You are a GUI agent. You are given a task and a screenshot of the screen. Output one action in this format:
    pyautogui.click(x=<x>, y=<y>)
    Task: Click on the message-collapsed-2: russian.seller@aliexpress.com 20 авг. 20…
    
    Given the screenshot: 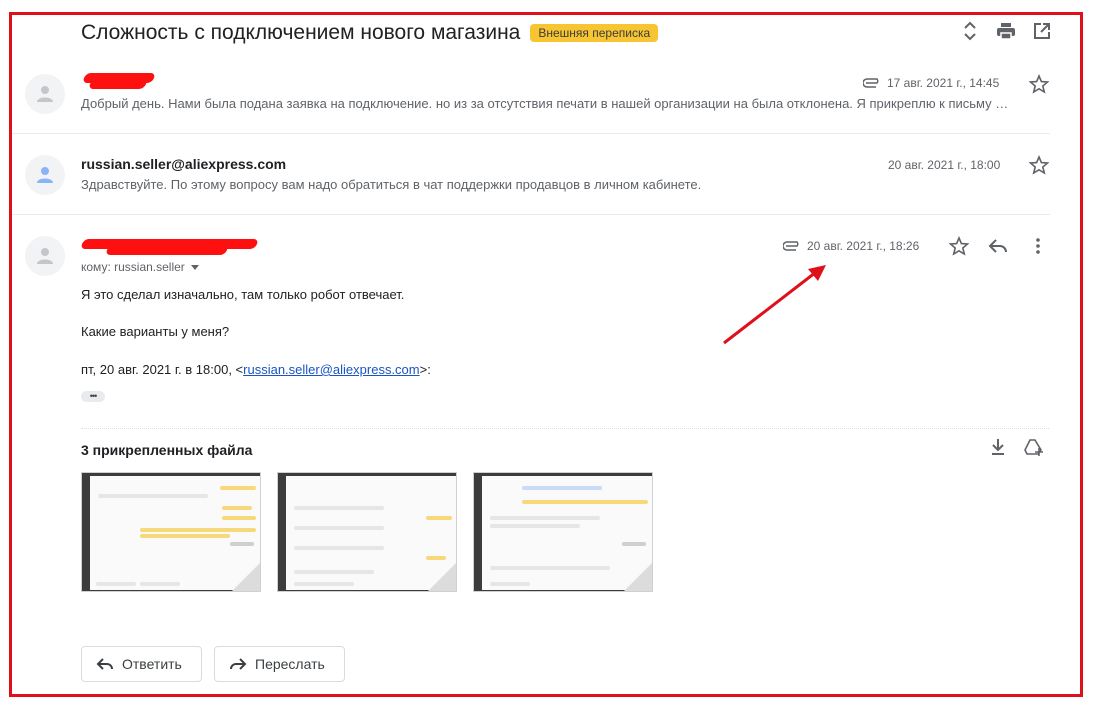 What is the action you would take?
    pyautogui.click(x=531, y=175)
    